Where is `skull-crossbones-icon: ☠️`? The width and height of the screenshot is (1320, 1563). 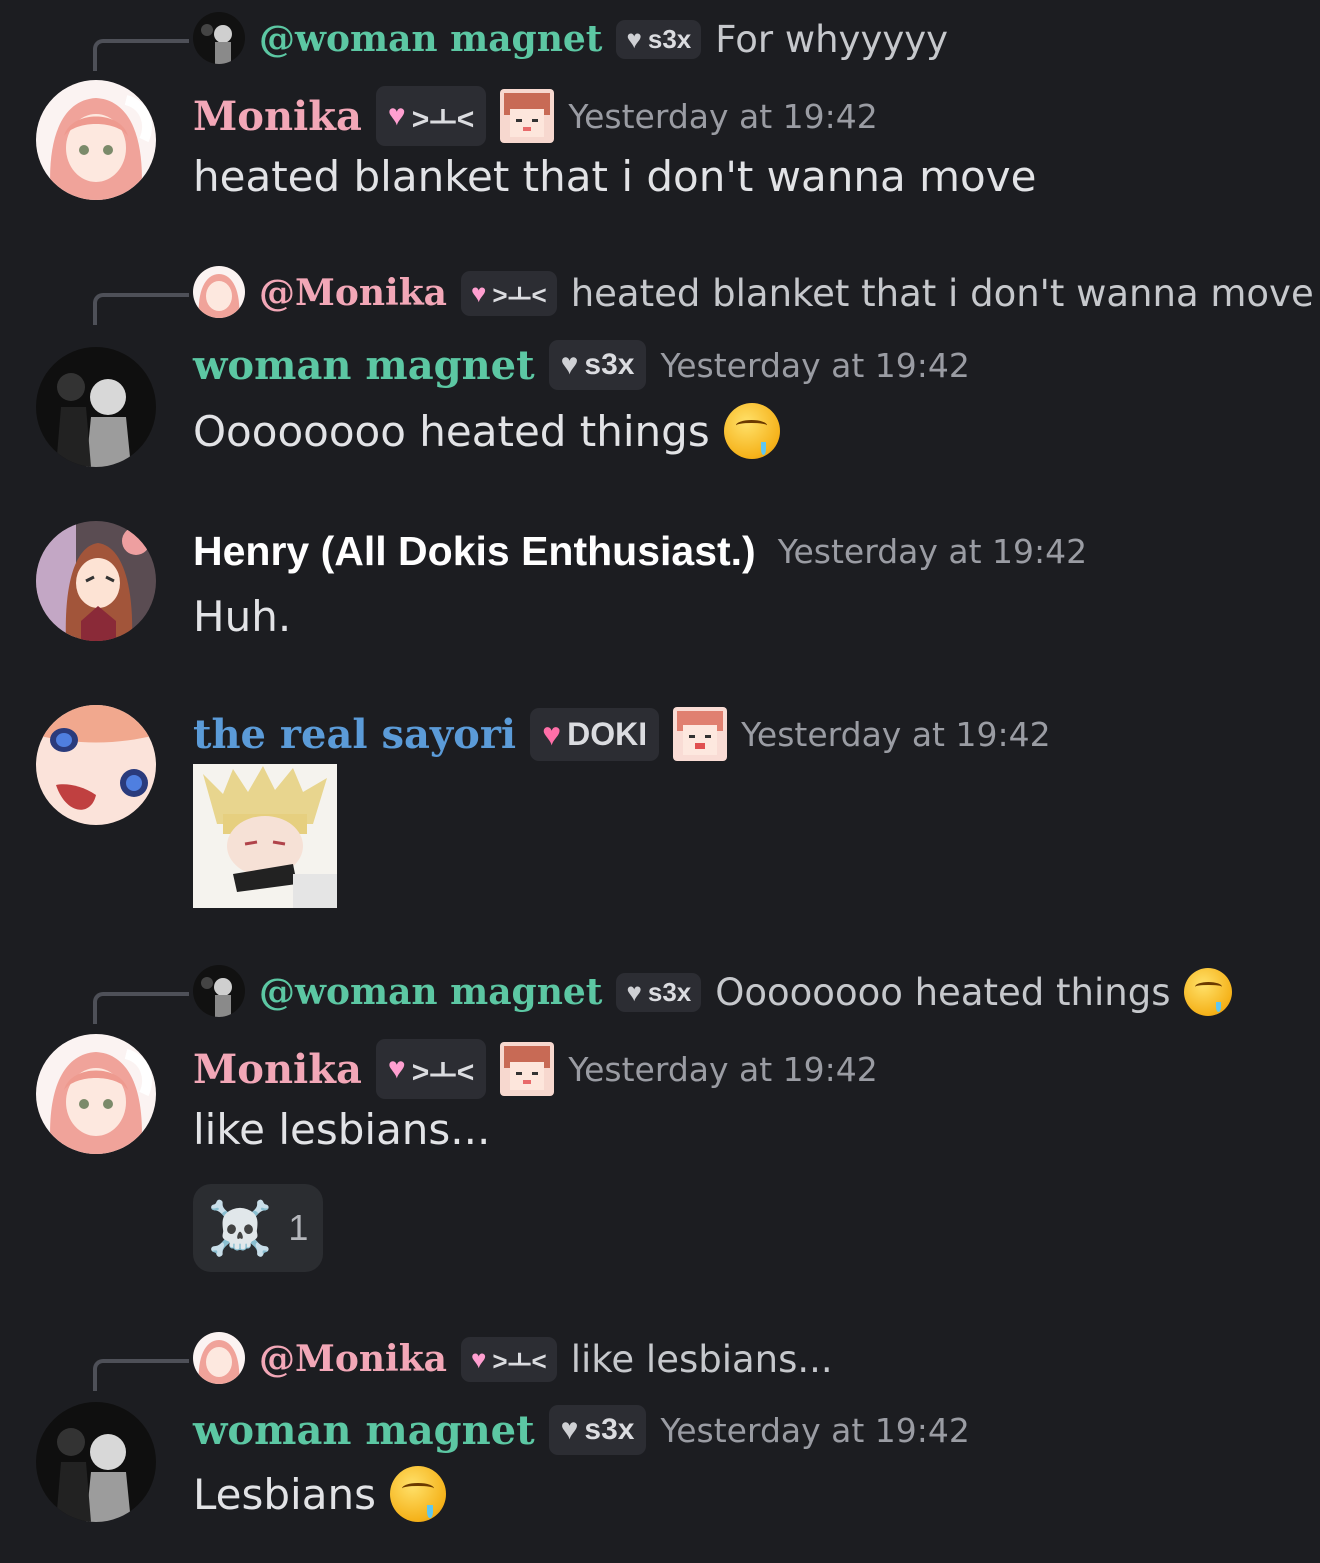
skull-crossbones-icon: ☠️ is located at coordinates (240, 1228).